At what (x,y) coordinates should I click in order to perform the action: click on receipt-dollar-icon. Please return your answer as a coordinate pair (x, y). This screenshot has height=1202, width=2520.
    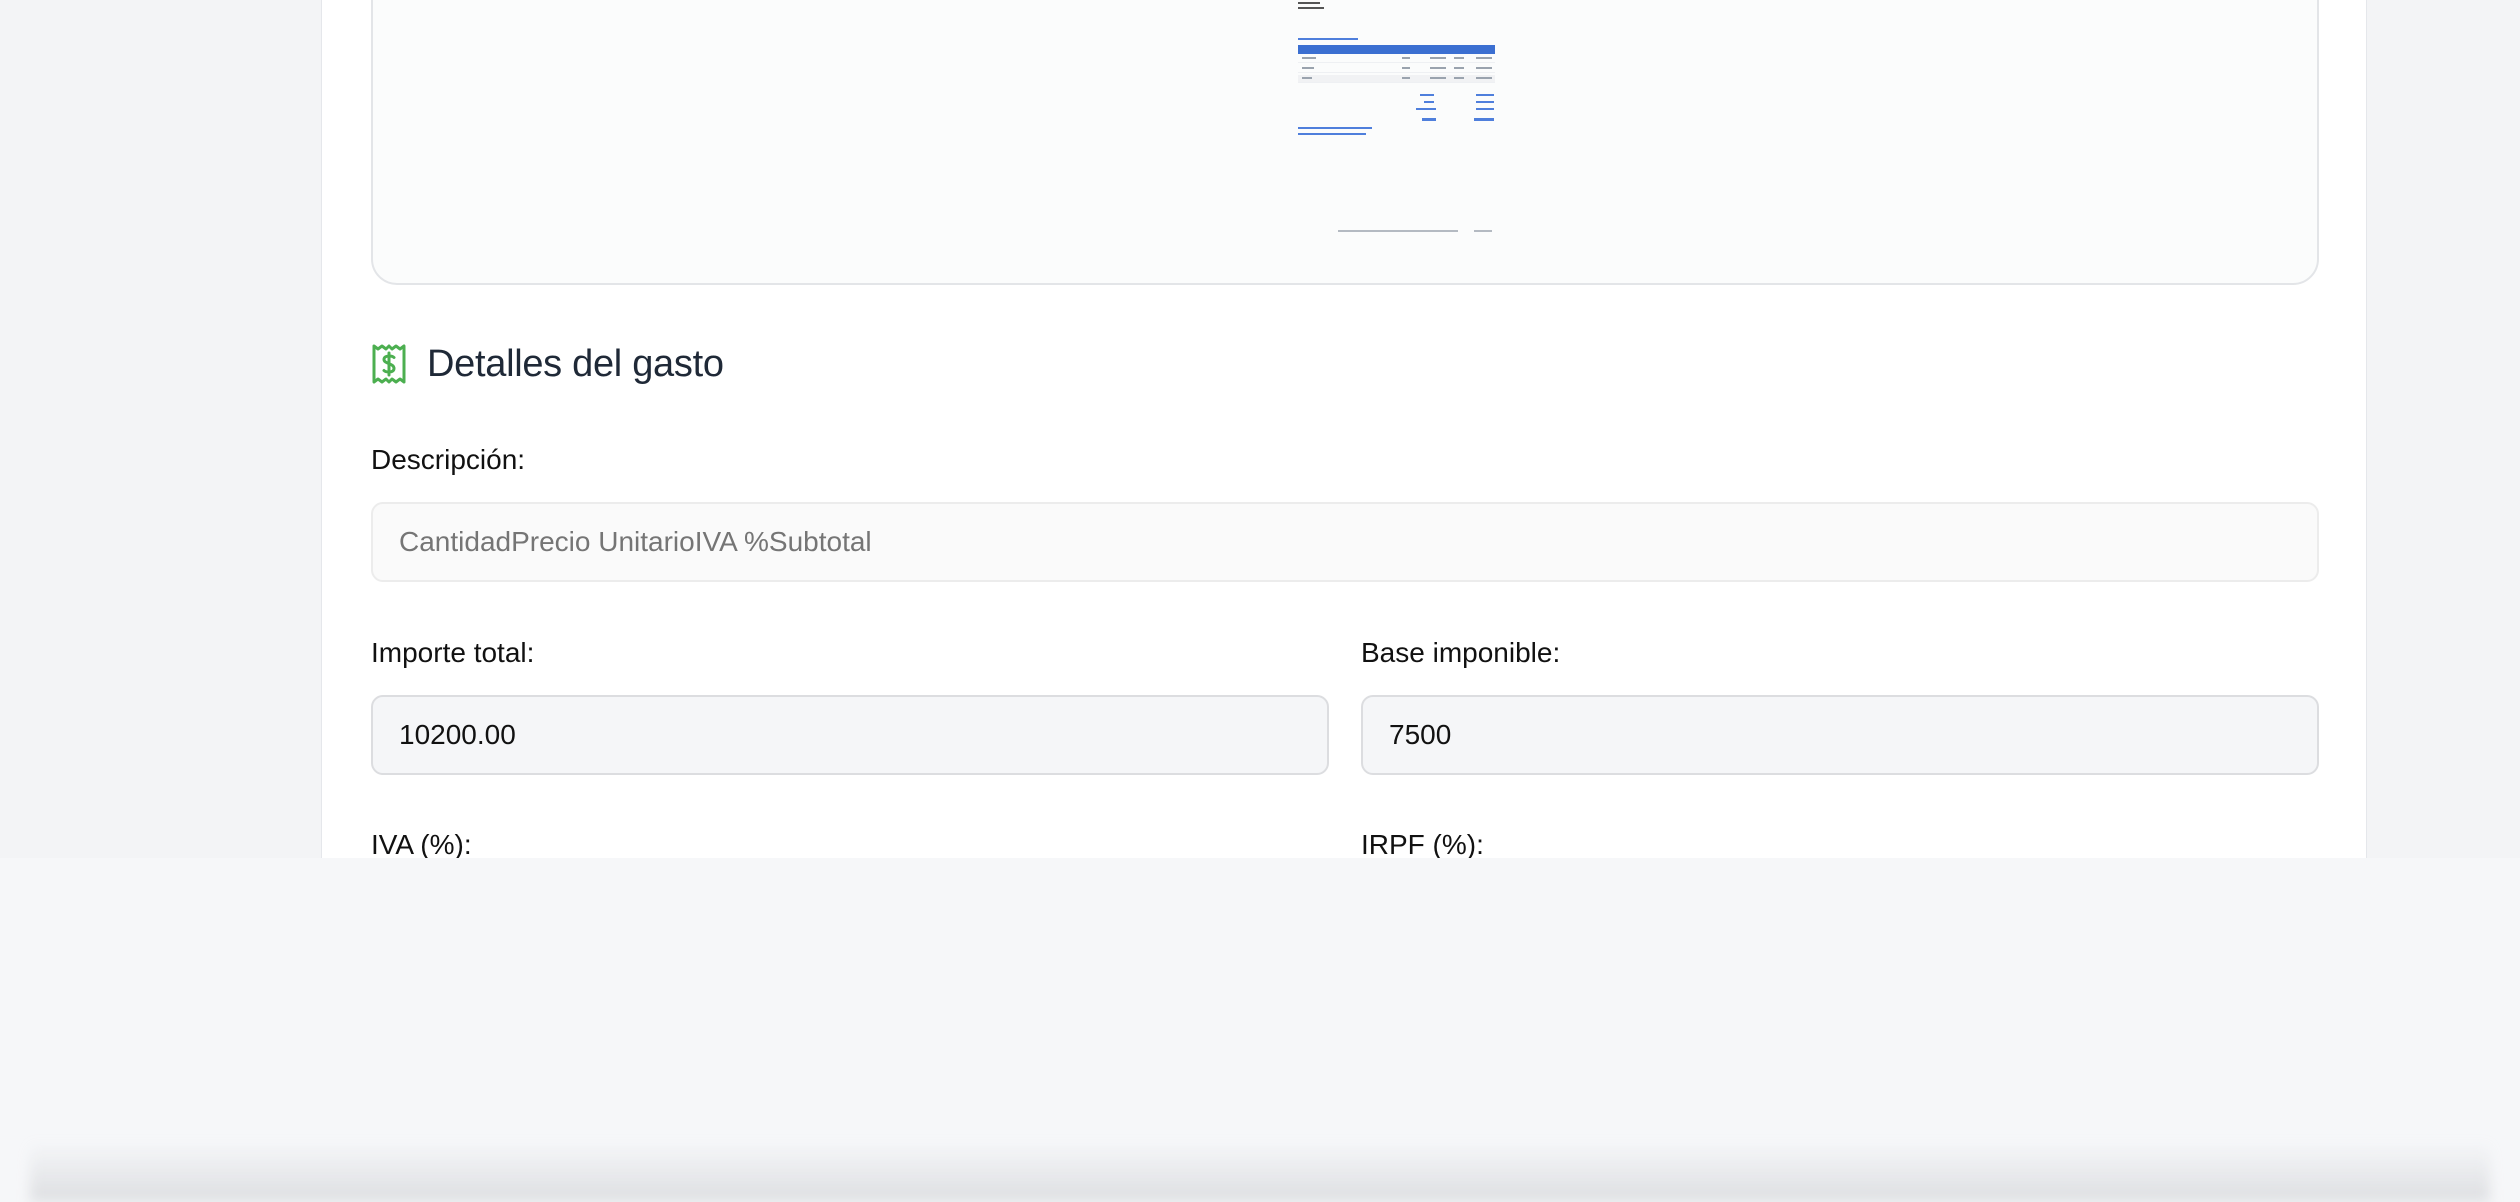
    Looking at the image, I should click on (389, 364).